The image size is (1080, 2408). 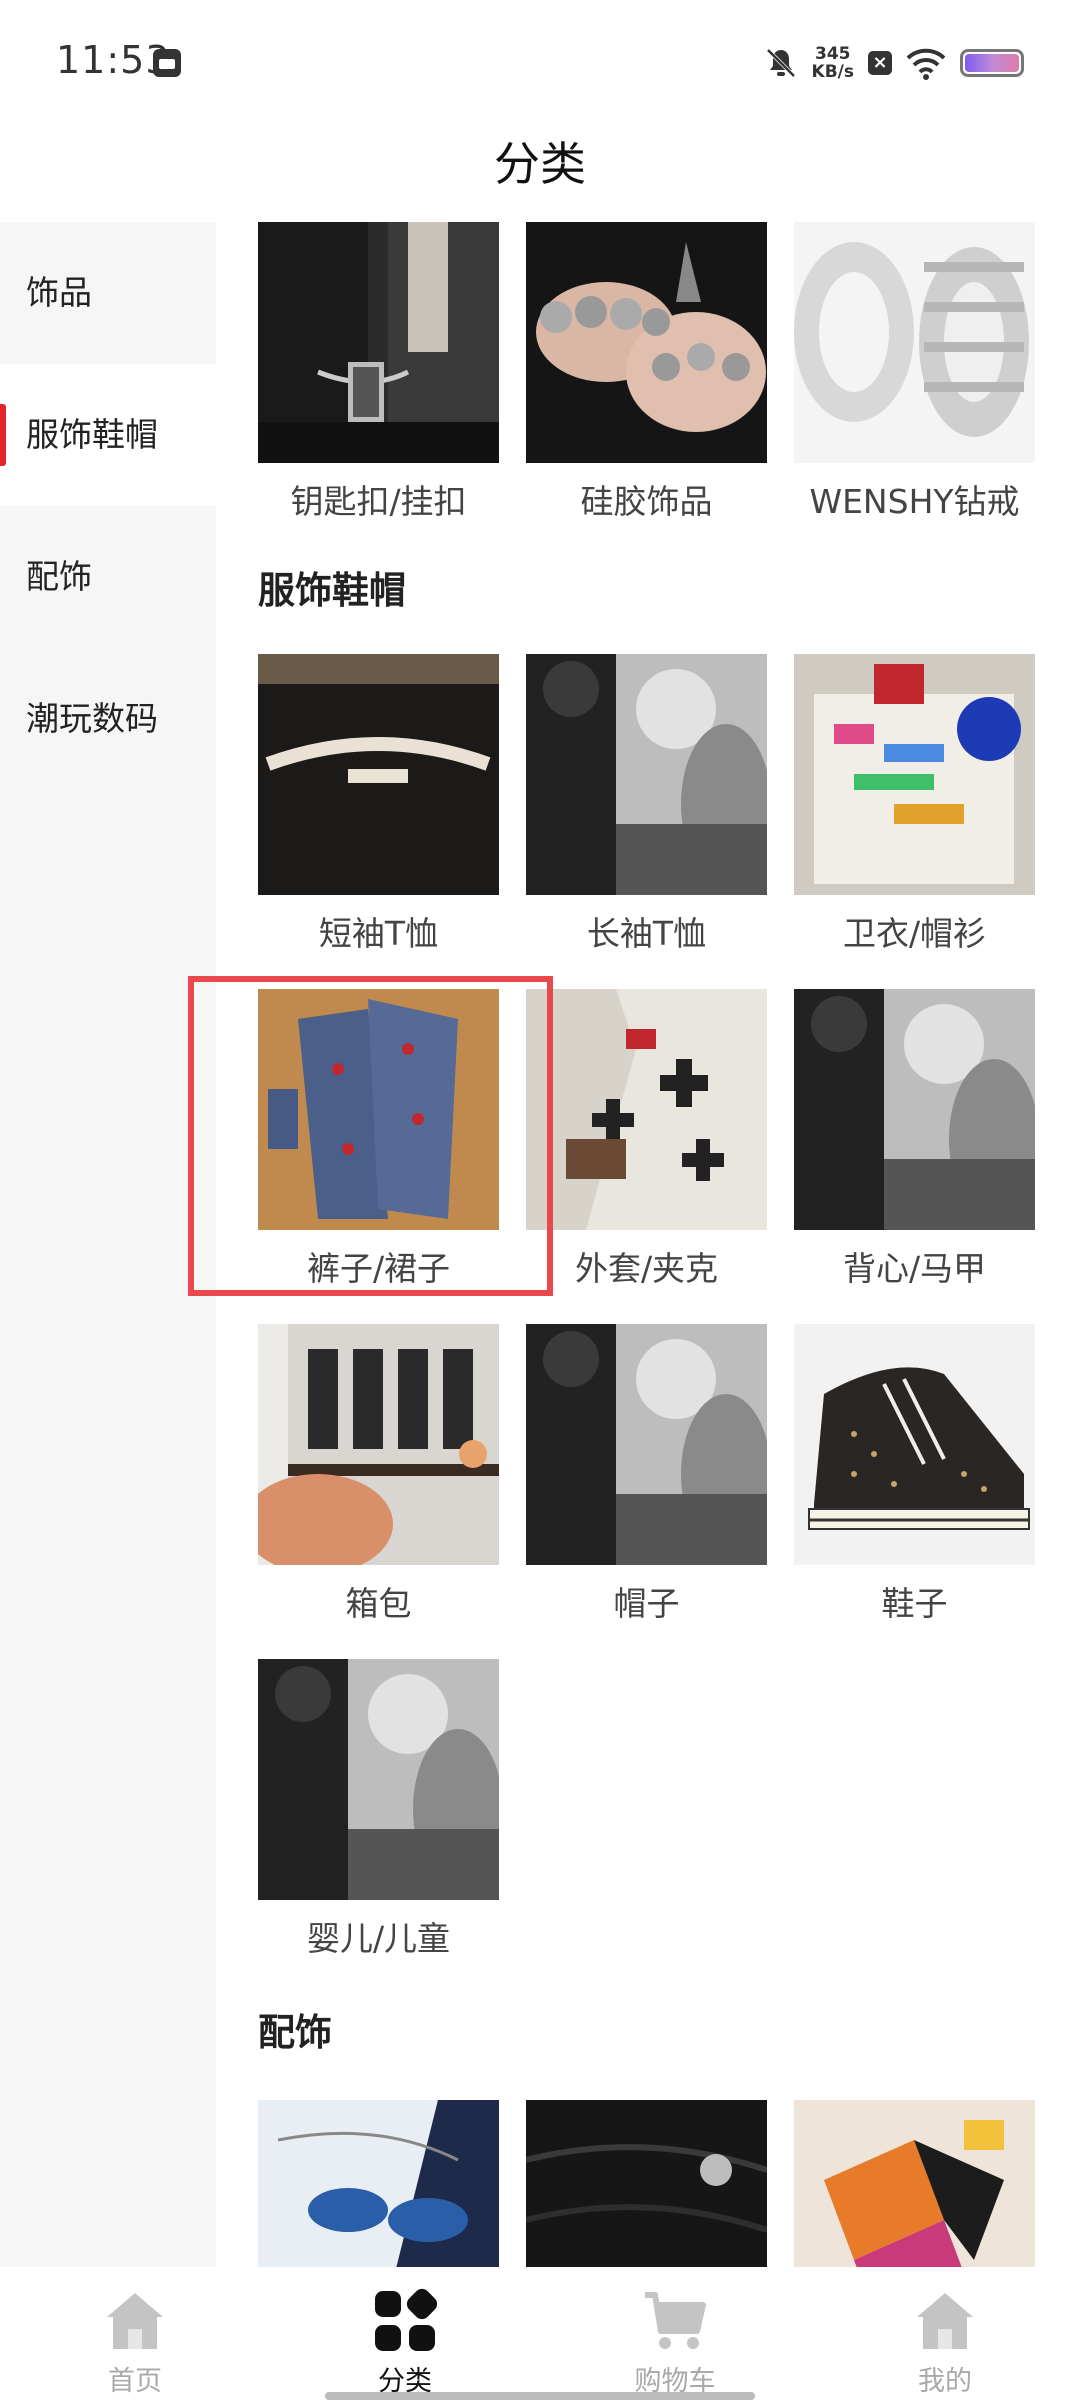 I want to click on page-title: 分类, so click(x=540, y=164).